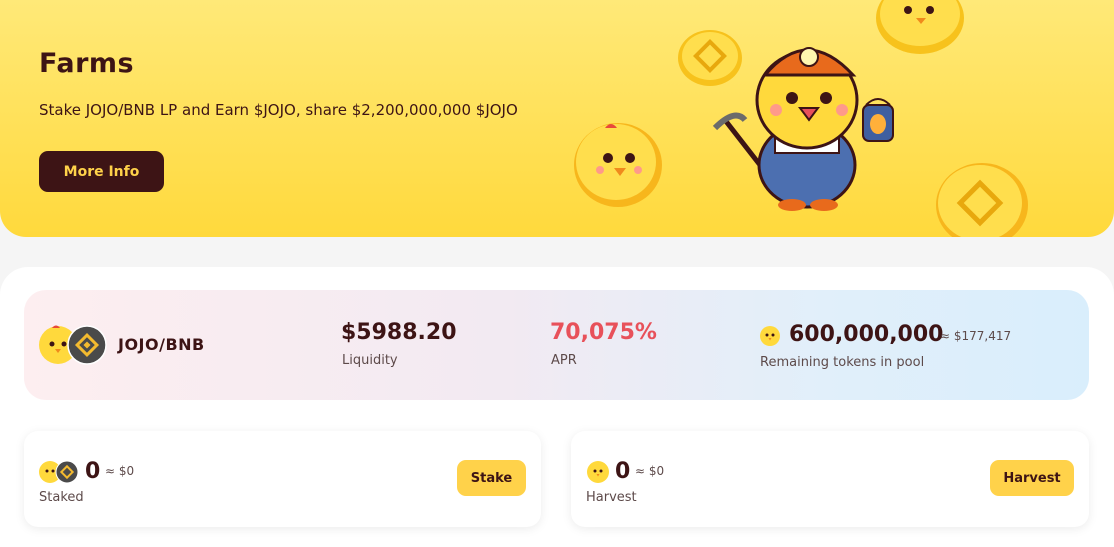 This screenshot has height=547, width=1114. I want to click on staked-usd: ≈ $0, so click(120, 471).